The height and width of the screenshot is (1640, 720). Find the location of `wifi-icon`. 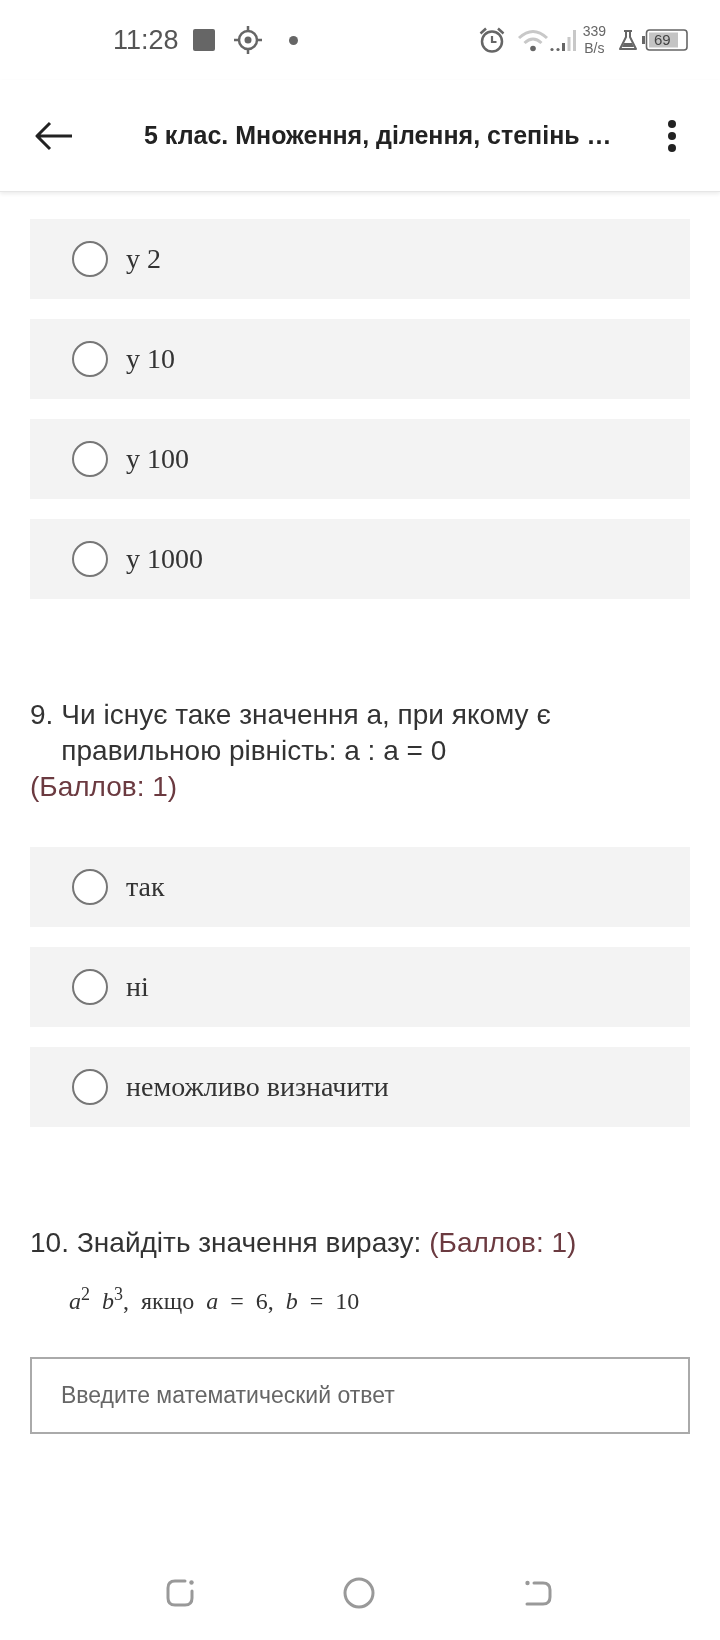

wifi-icon is located at coordinates (532, 40).